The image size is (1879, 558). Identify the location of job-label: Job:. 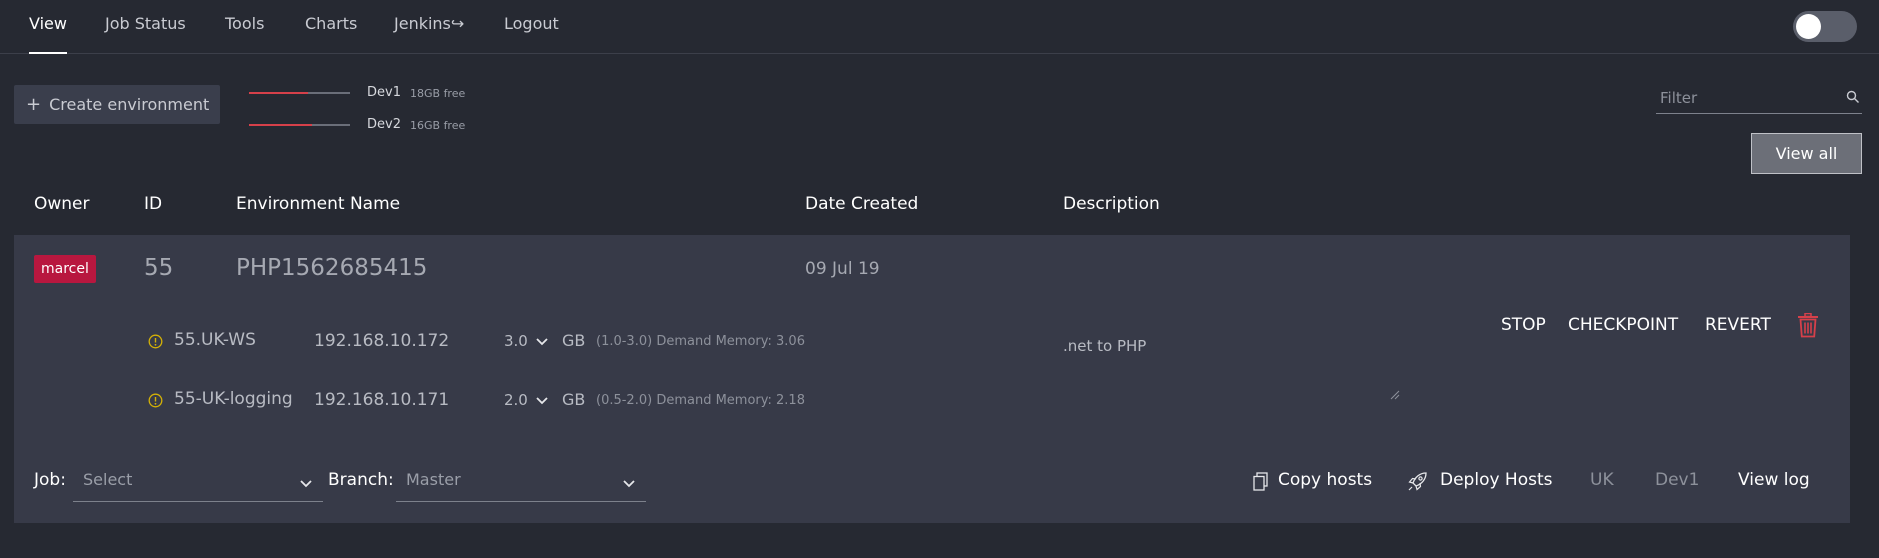
(50, 480).